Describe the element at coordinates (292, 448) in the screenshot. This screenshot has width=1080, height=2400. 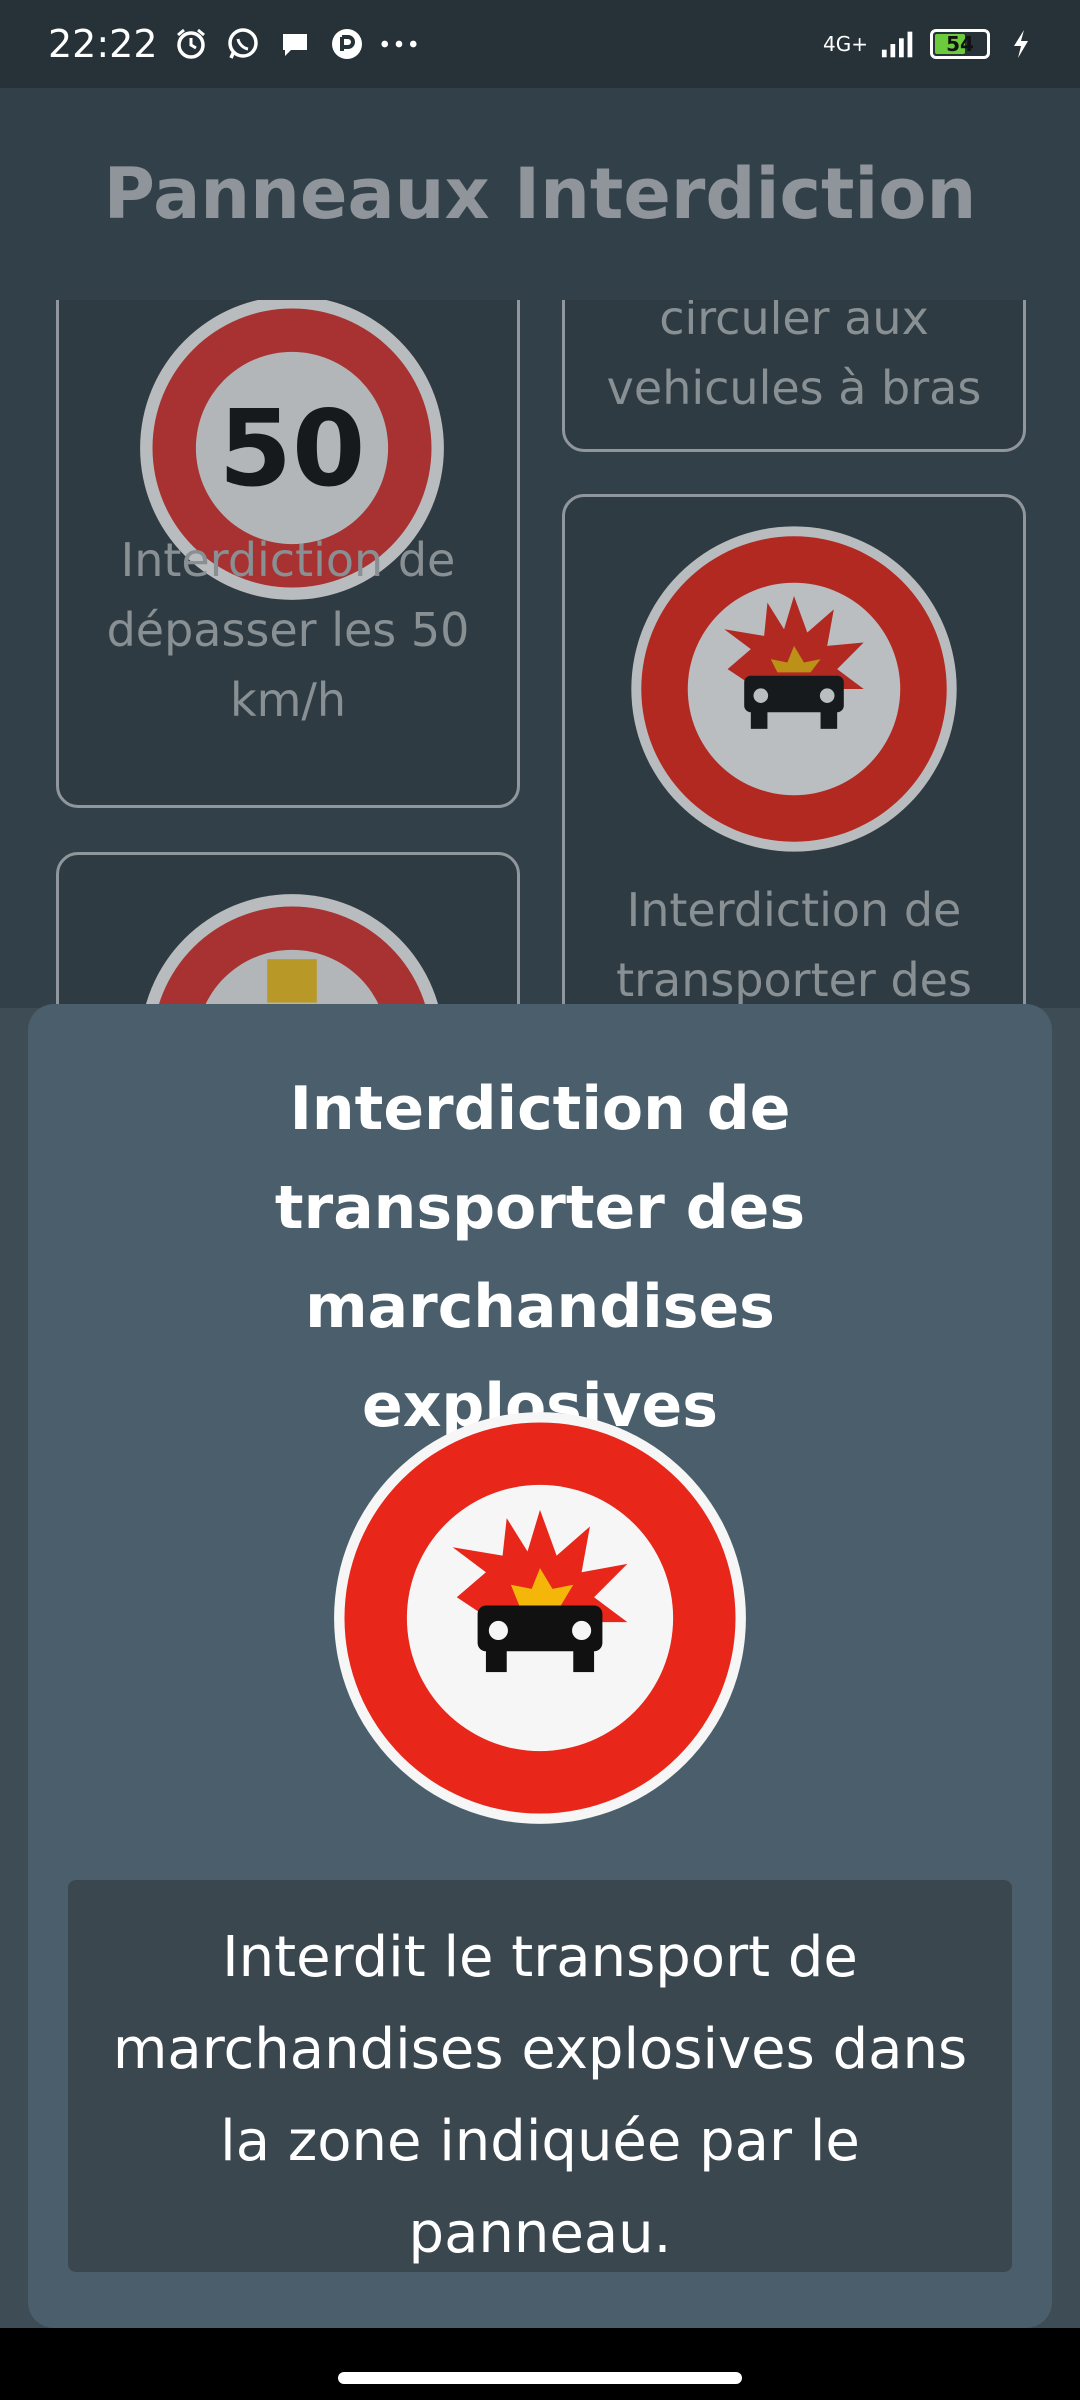
I see `speed-value: 50` at that location.